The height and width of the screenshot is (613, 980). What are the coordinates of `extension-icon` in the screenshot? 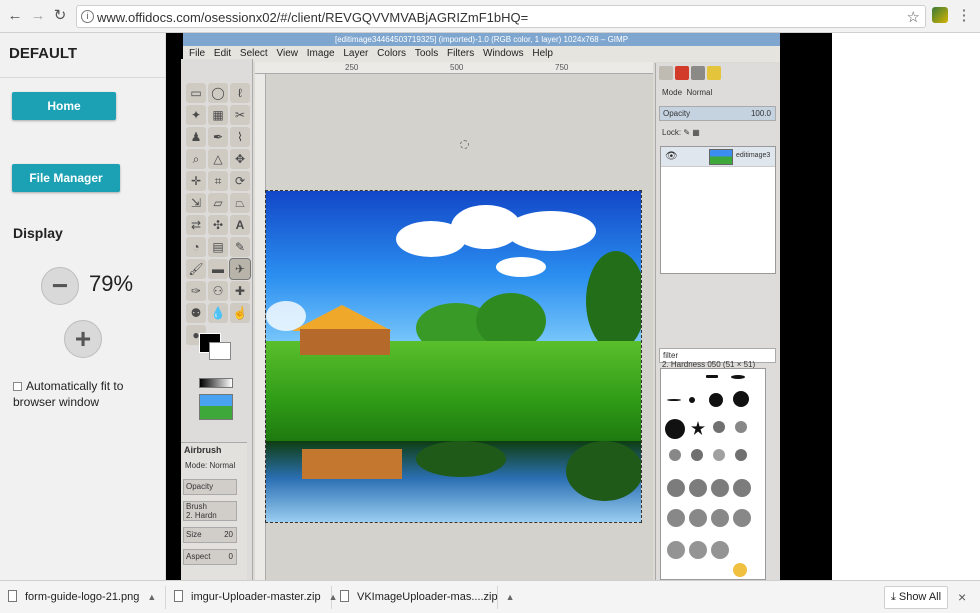 It's located at (940, 15).